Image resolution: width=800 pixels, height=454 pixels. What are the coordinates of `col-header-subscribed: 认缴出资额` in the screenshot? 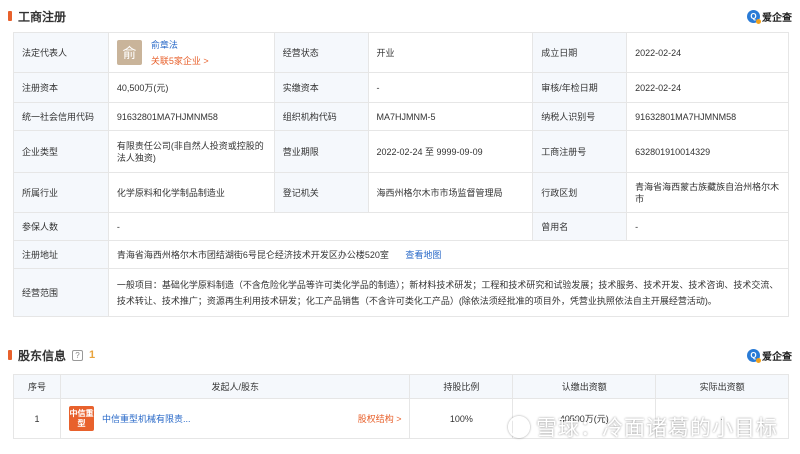 It's located at (584, 386).